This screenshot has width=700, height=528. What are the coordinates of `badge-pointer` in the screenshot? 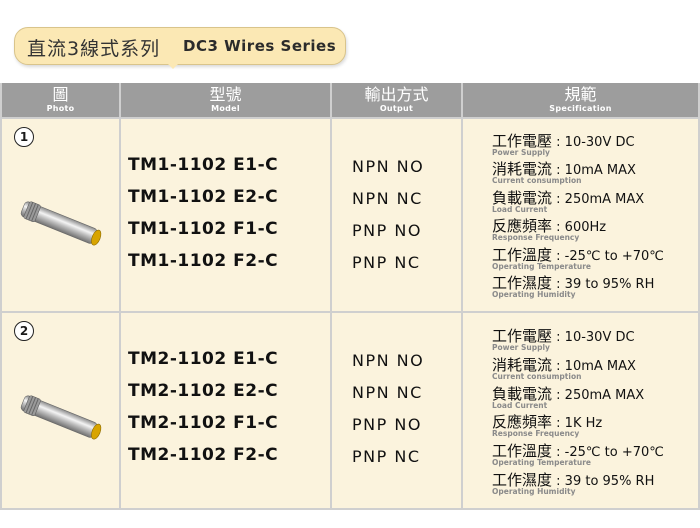 It's located at (173, 65).